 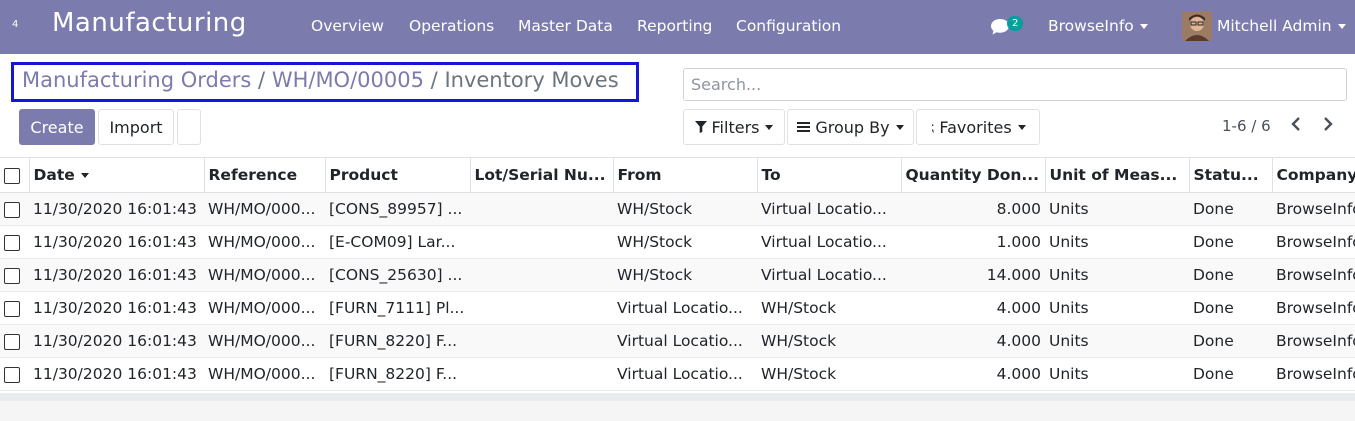 What do you see at coordinates (973, 242) in the screenshot?
I see `cell-quantity-done: 1.000` at bounding box center [973, 242].